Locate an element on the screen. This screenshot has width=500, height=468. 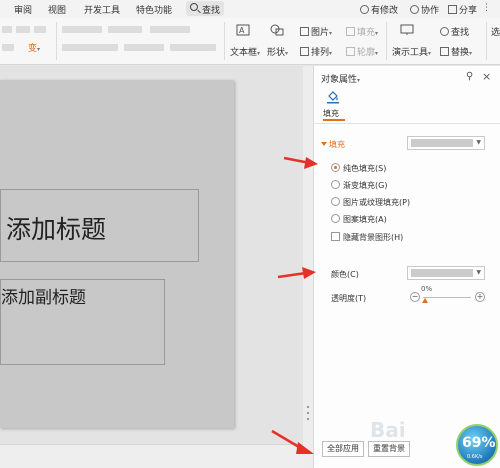
menu-bar: 审阅 视图 开发工具 特色功能 查找 有修改 协作 分享 ⋮ is located at coordinates (250, 9).